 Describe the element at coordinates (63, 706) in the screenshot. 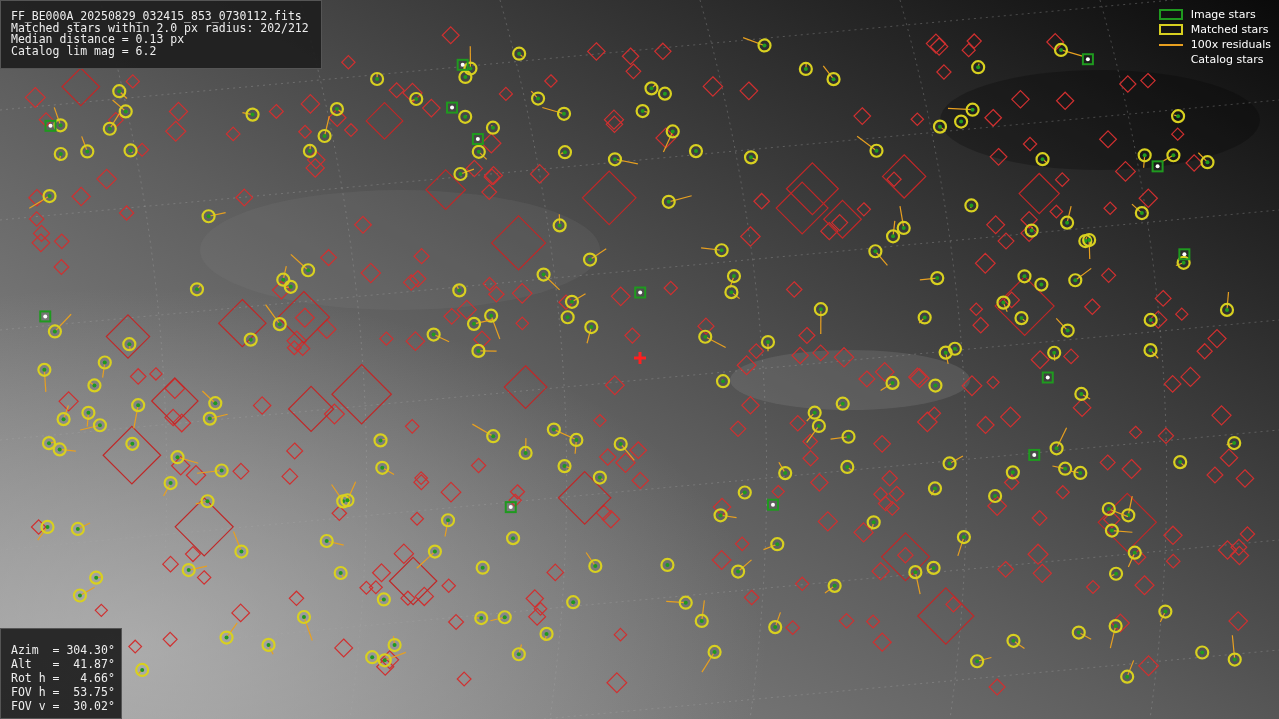

I see `info-text: FOV v = 30.02°` at that location.